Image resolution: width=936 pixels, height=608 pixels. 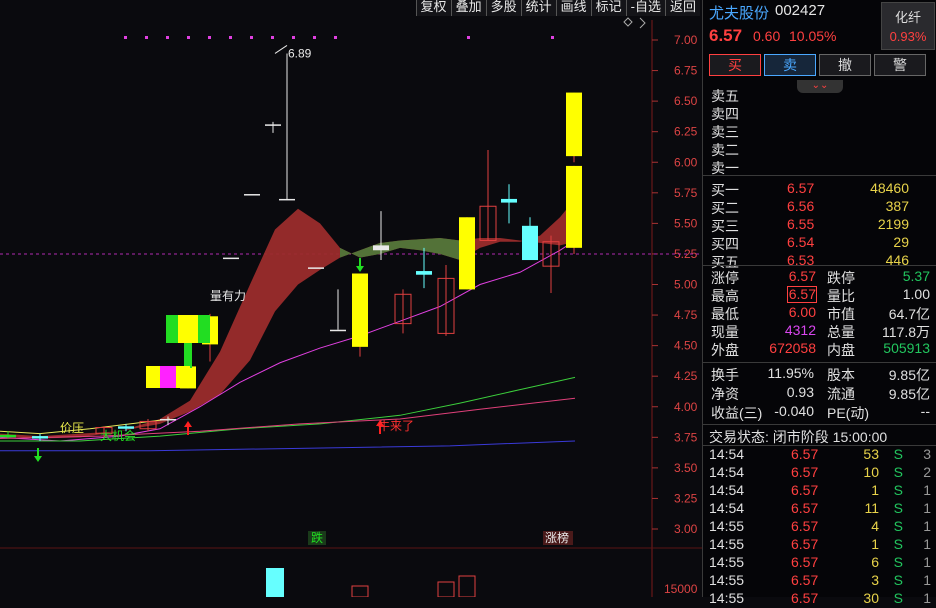 I want to click on tick-row: 14:54 6.57 1 S 1, so click(x=819, y=491).